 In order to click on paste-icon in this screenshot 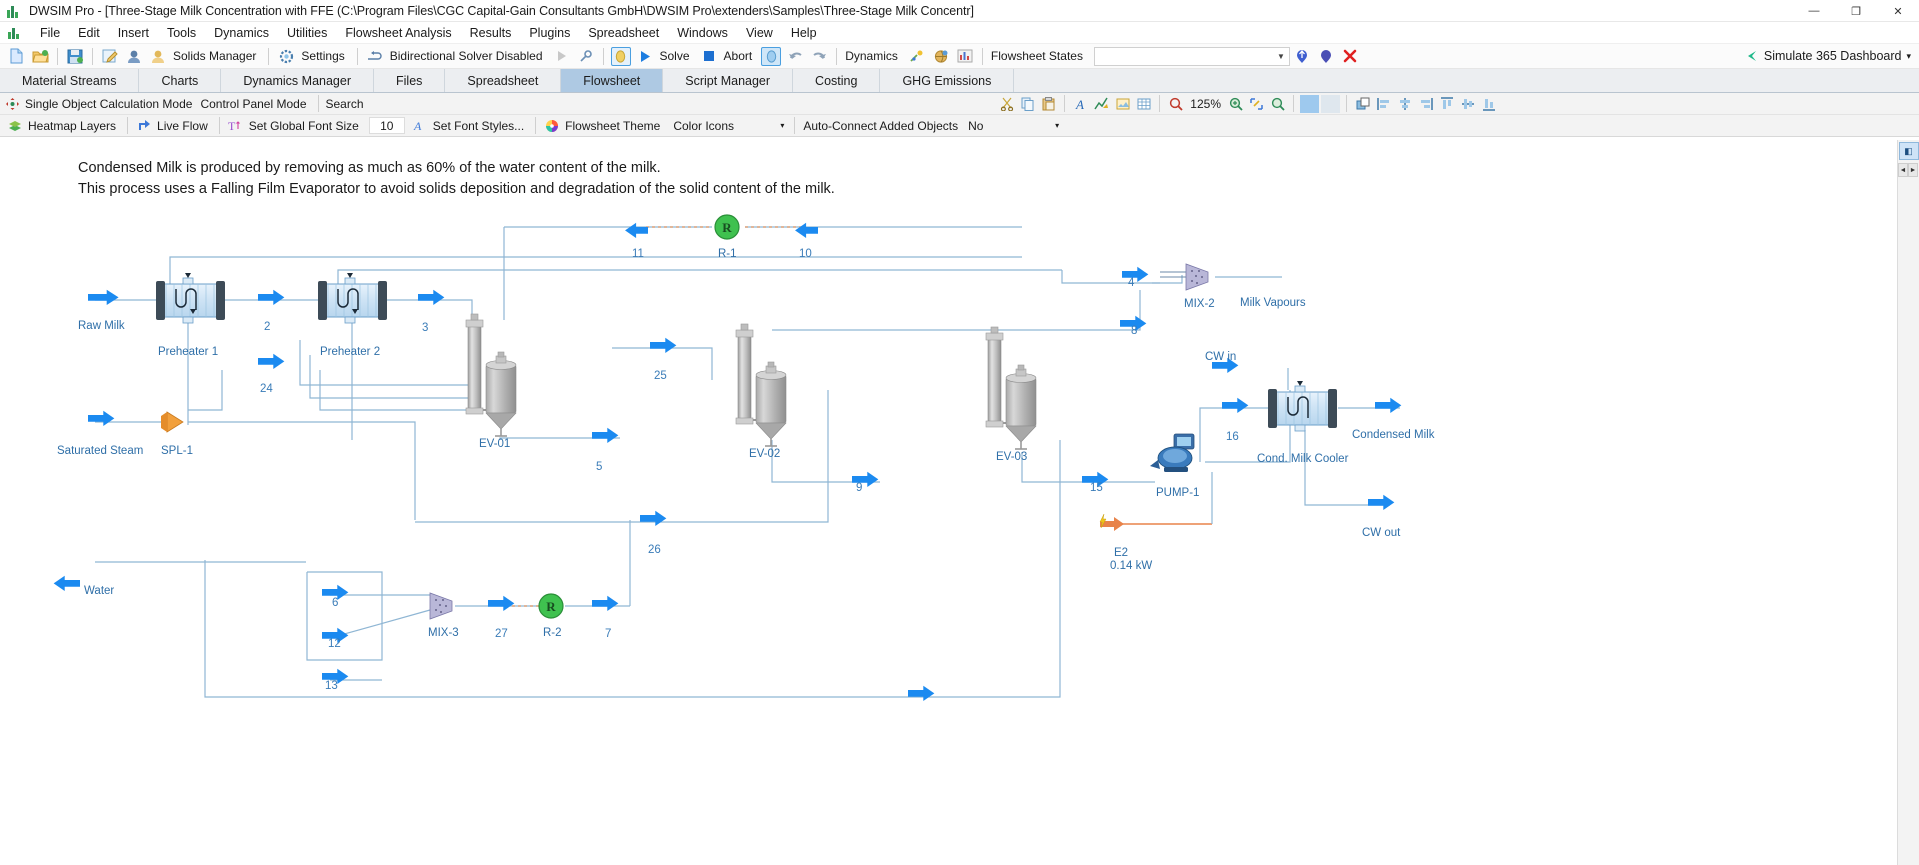, I will do `click(1048, 104)`.